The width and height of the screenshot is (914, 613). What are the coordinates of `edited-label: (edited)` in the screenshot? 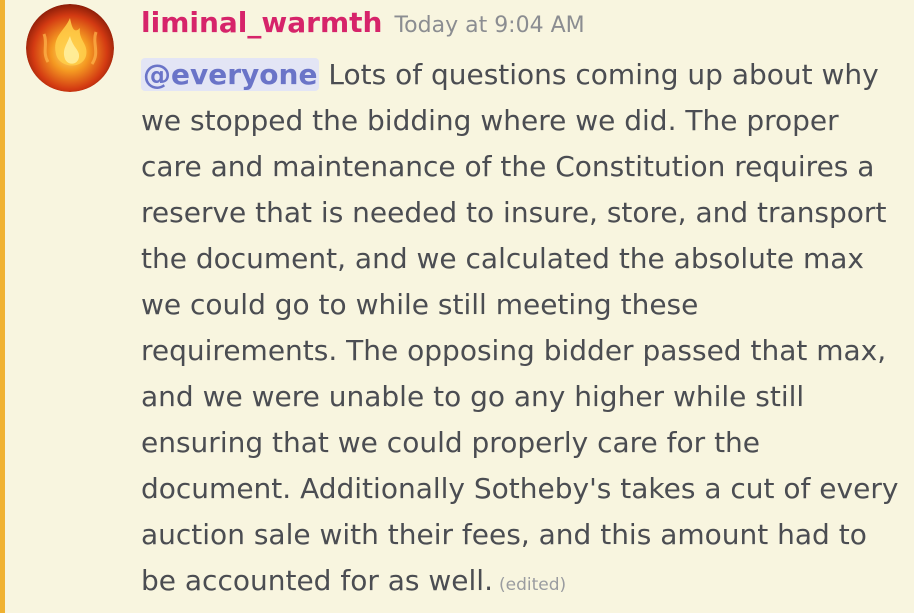 It's located at (532, 585).